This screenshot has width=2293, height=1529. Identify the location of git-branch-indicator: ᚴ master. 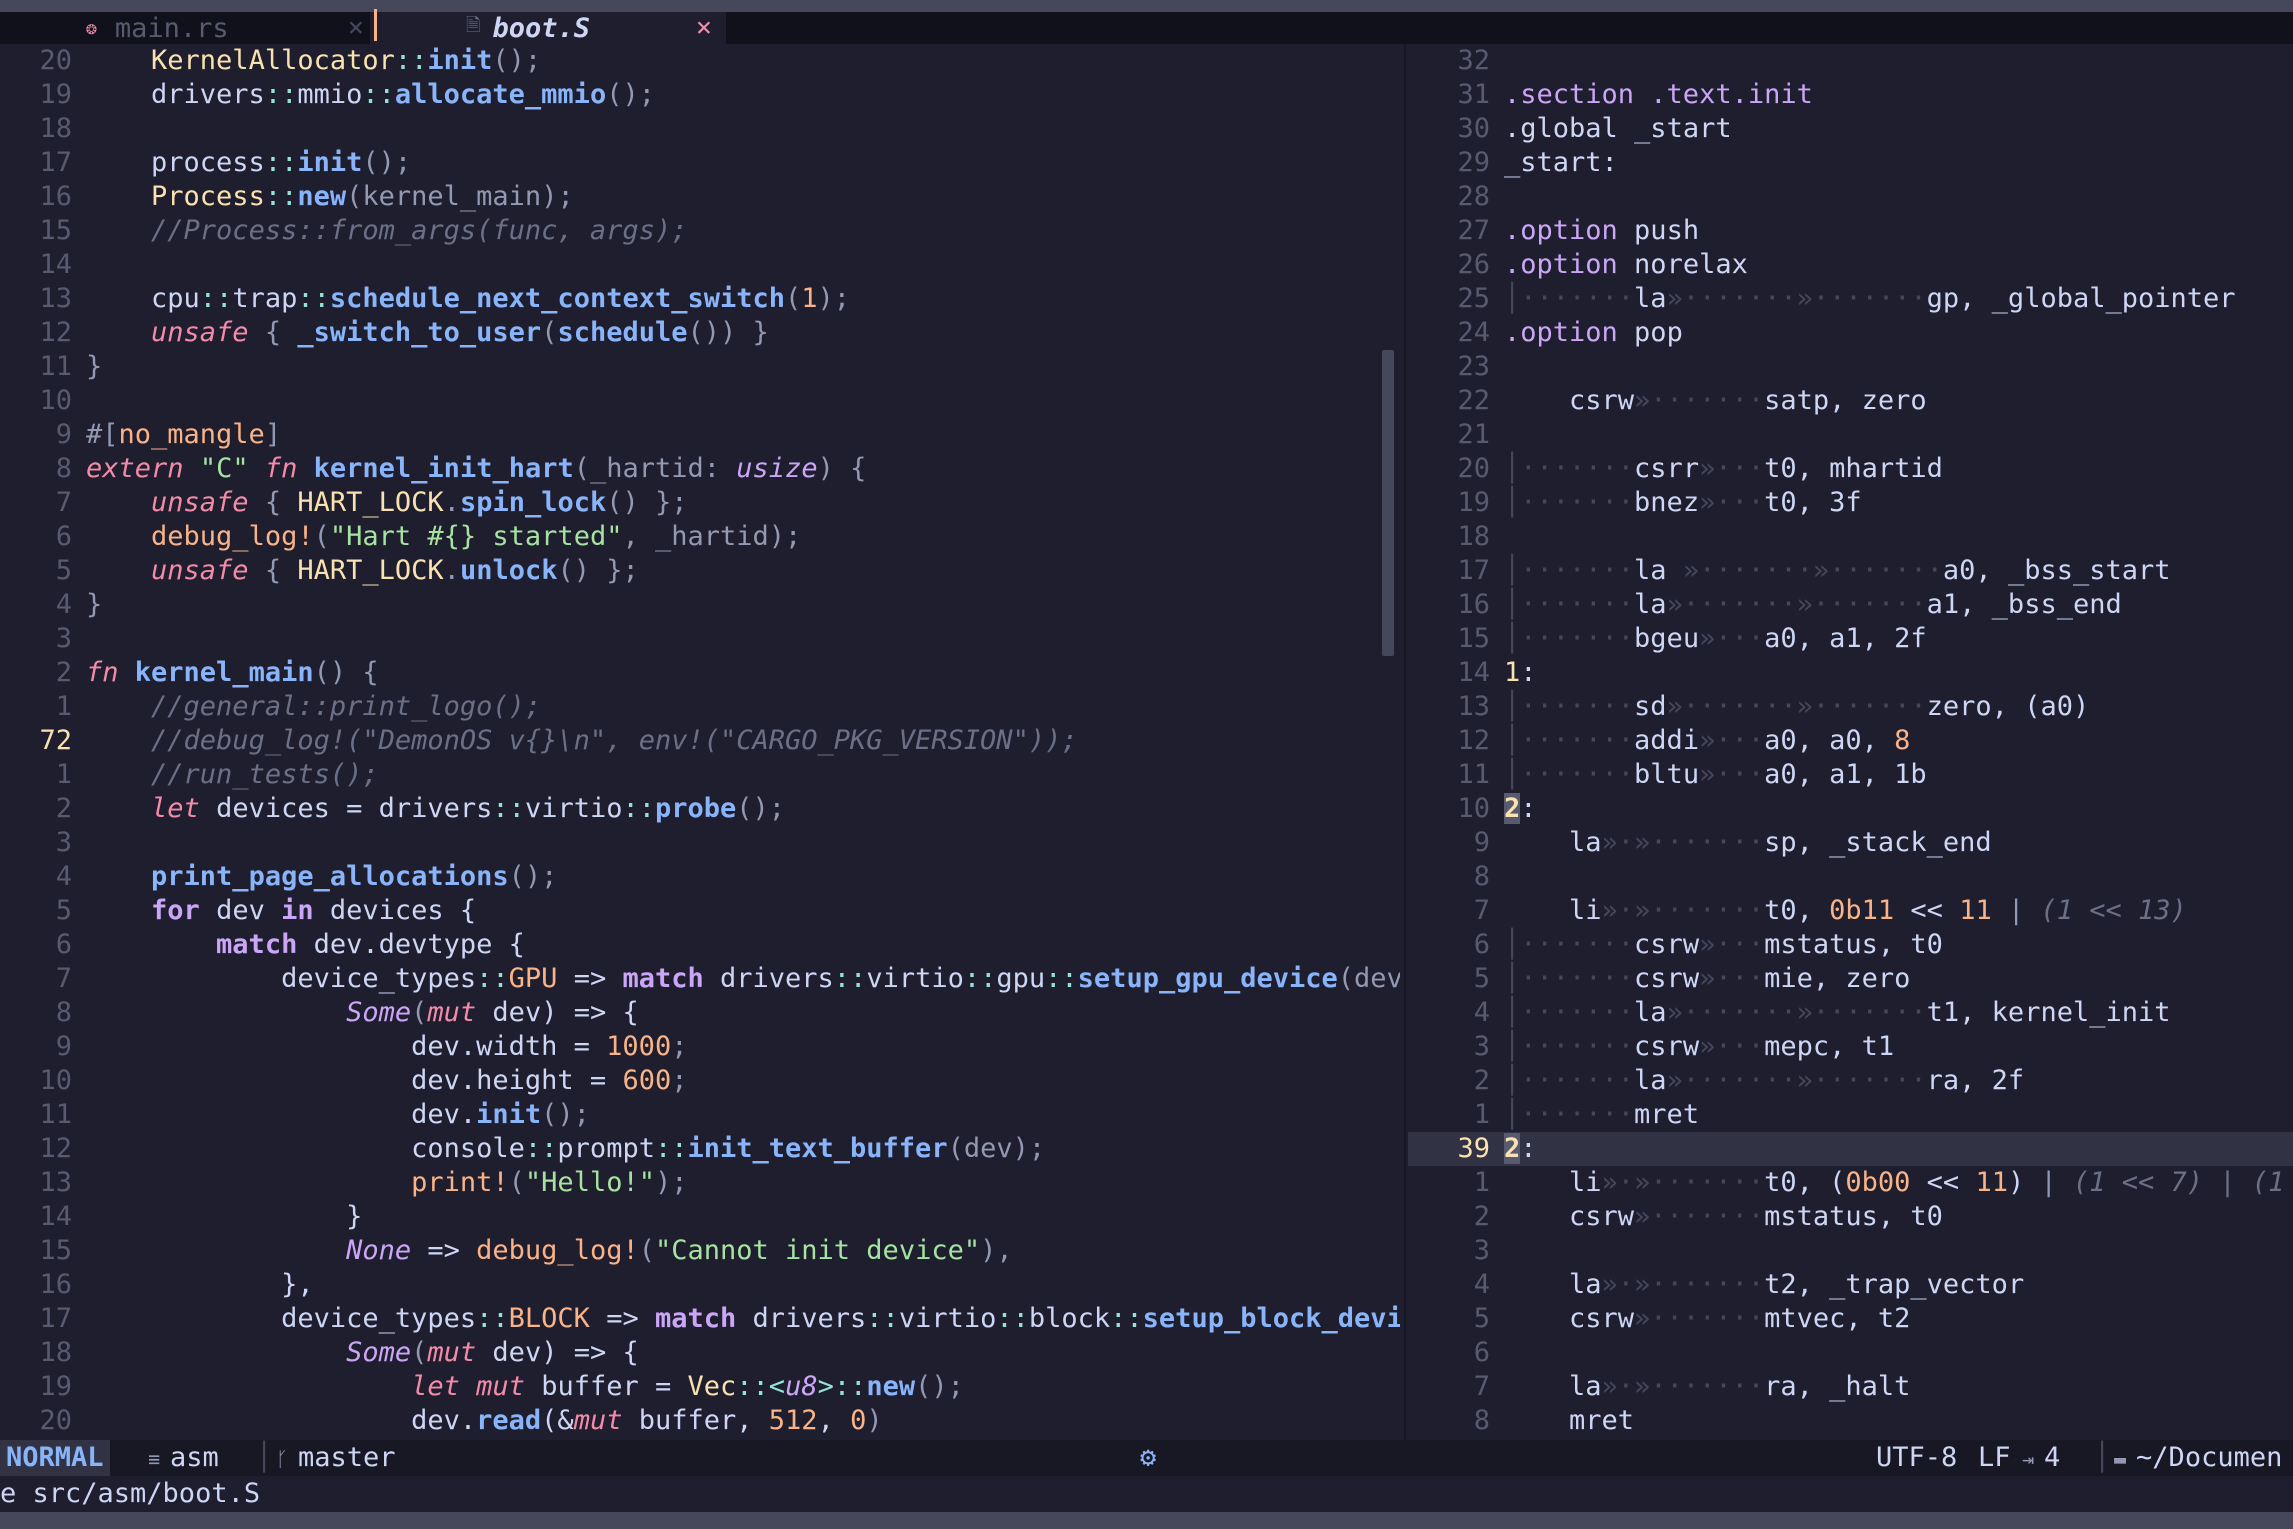
(336, 1458).